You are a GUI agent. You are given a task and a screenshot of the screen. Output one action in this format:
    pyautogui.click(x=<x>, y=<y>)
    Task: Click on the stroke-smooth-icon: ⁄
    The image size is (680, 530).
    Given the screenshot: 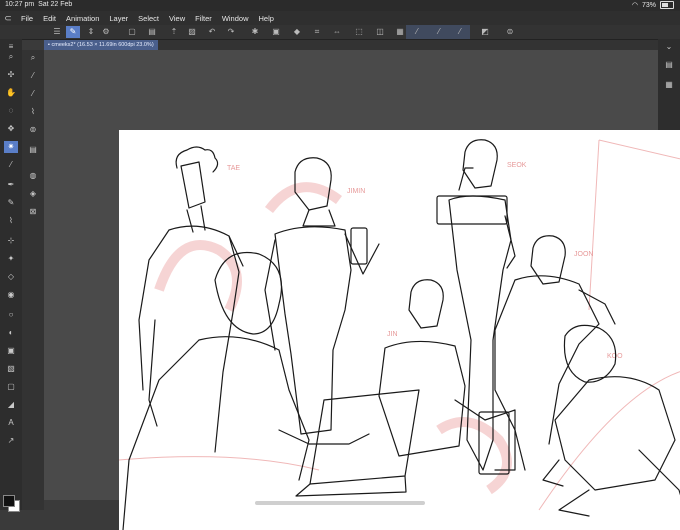 What is the action you would take?
    pyautogui.click(x=460, y=32)
    